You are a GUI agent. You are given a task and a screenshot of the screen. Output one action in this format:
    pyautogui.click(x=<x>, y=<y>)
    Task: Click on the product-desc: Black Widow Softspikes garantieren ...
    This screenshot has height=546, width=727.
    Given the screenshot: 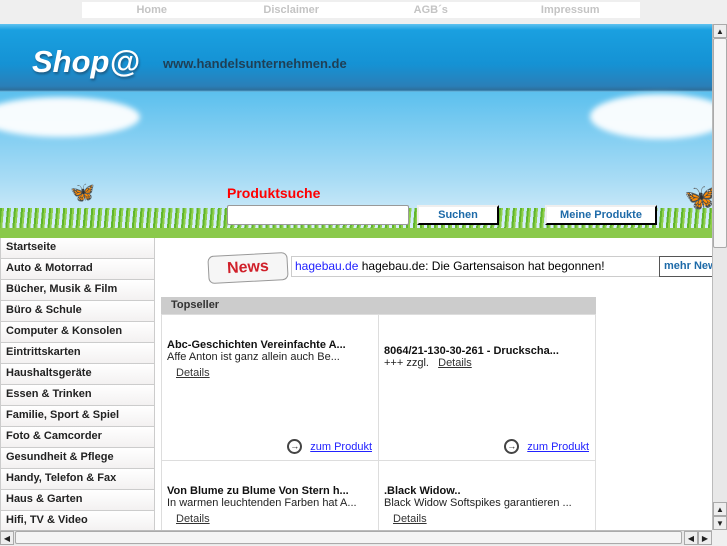 What is the action you would take?
    pyautogui.click(x=478, y=503)
    